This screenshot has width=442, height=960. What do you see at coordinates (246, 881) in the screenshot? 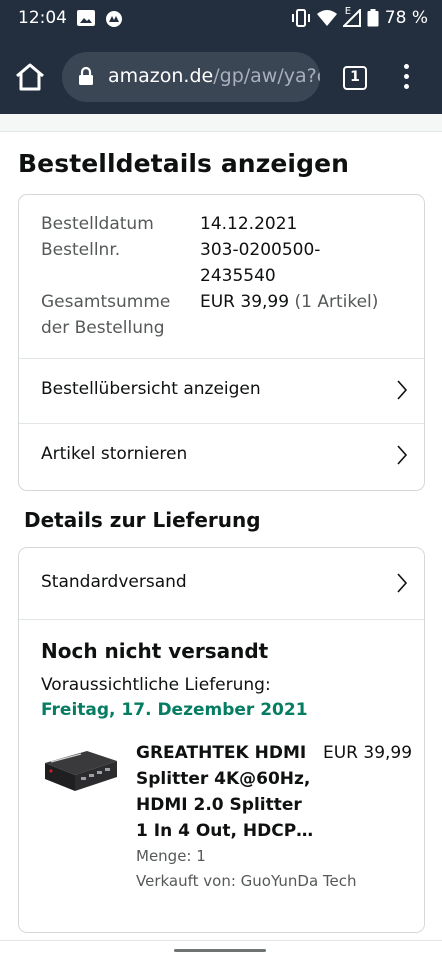
I see `product-seller: Verkauft von: GuoYunDa Tech` at bounding box center [246, 881].